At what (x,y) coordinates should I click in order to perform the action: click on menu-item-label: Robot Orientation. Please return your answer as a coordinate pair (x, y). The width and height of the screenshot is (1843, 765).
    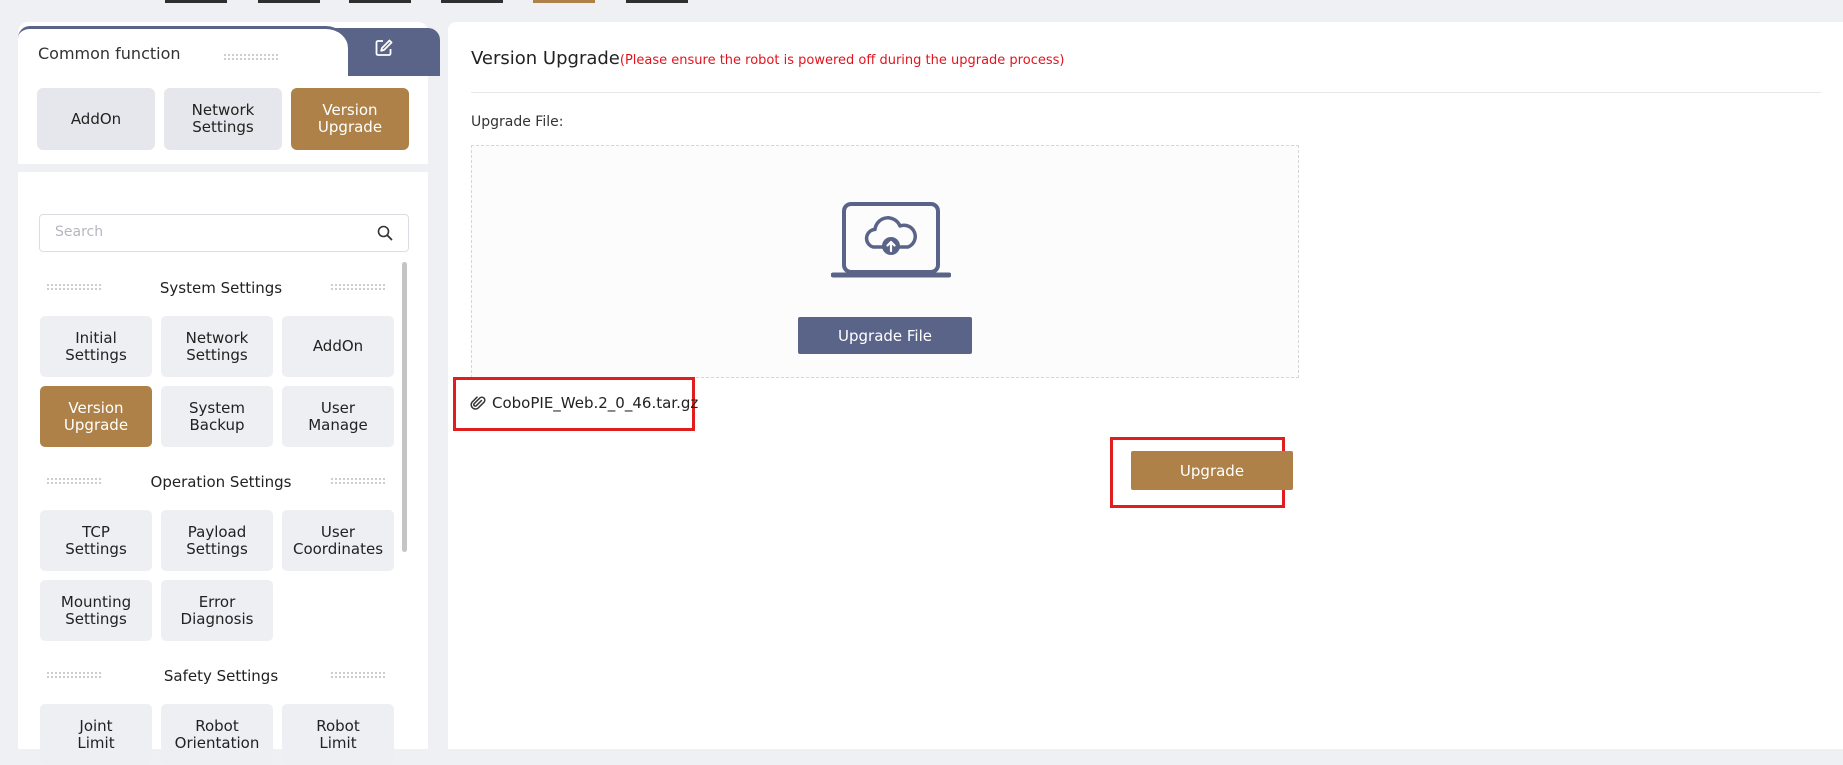
    Looking at the image, I should click on (217, 734).